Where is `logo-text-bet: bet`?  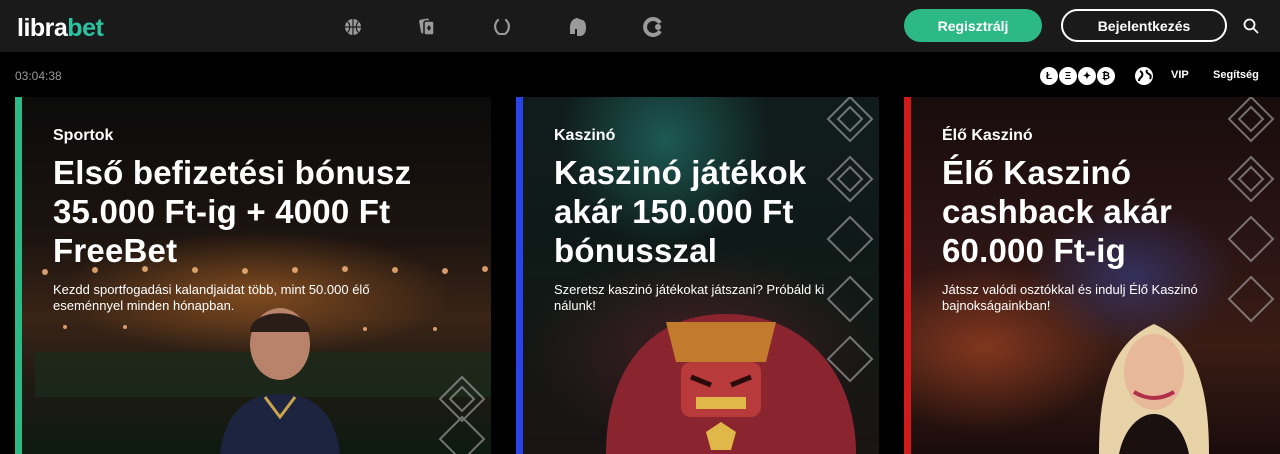 logo-text-bet: bet is located at coordinates (85, 28).